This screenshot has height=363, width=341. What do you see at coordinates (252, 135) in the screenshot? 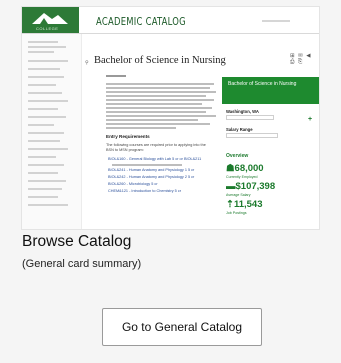
I see `salary-range-select` at bounding box center [252, 135].